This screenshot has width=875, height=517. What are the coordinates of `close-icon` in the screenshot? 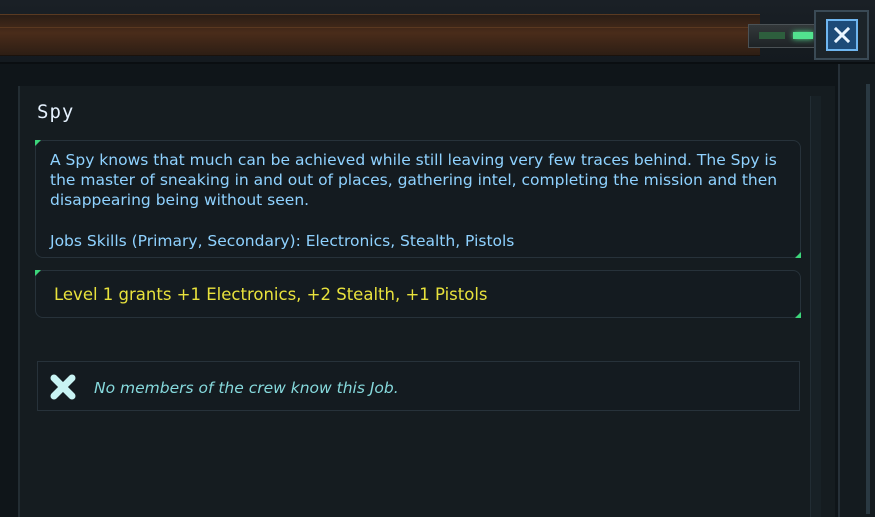 It's located at (842, 35).